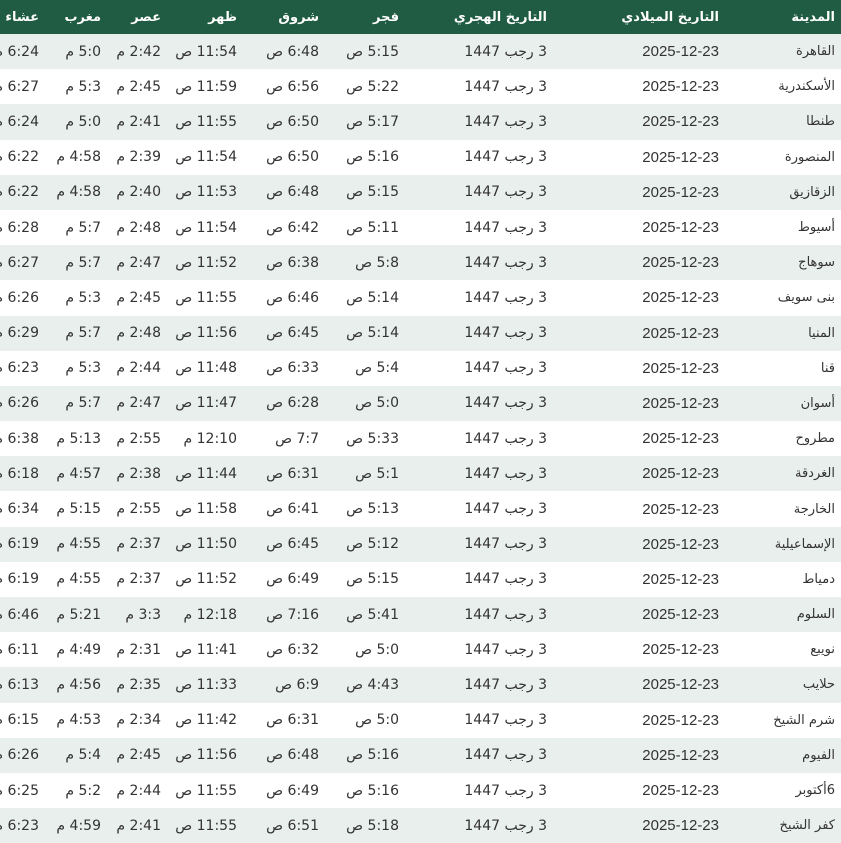  What do you see at coordinates (78, 649) in the screenshot?
I see `maghrib-cell: 4:49 م` at bounding box center [78, 649].